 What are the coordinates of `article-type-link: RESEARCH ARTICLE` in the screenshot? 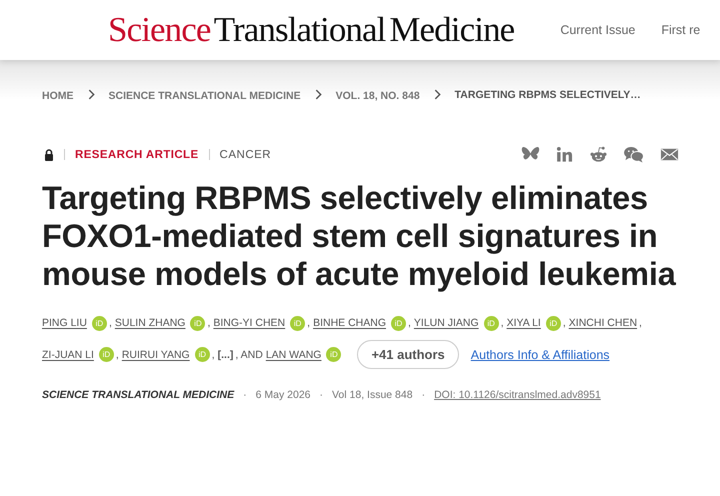 It's located at (137, 154).